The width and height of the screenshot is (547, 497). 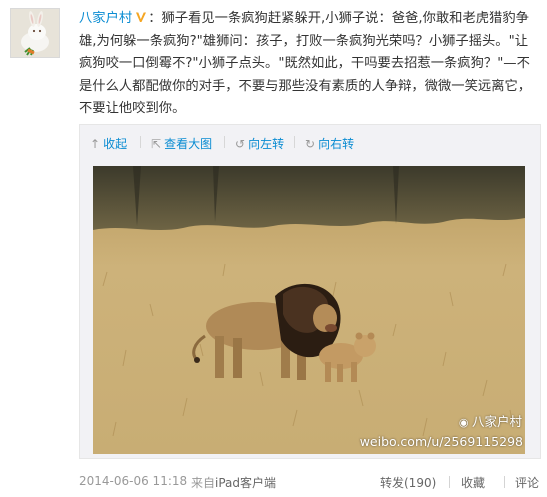 I want to click on verified-v-badge-icon, so click(x=141, y=17).